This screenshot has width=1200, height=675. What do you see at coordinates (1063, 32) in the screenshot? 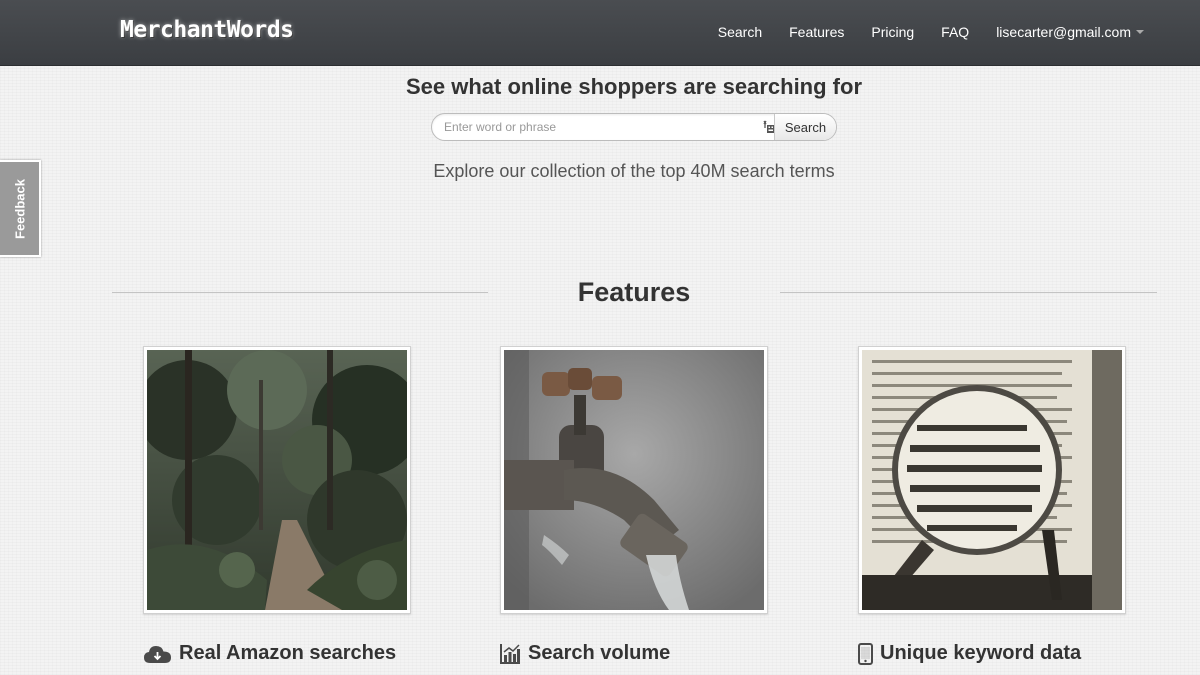
I see `account-email: lisecarter@gmail.com` at bounding box center [1063, 32].